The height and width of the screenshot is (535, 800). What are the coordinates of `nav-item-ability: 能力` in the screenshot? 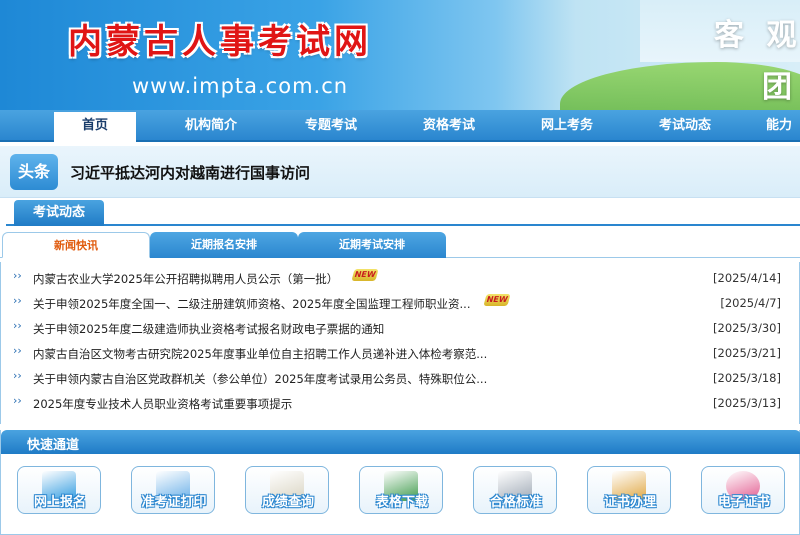 It's located at (783, 126).